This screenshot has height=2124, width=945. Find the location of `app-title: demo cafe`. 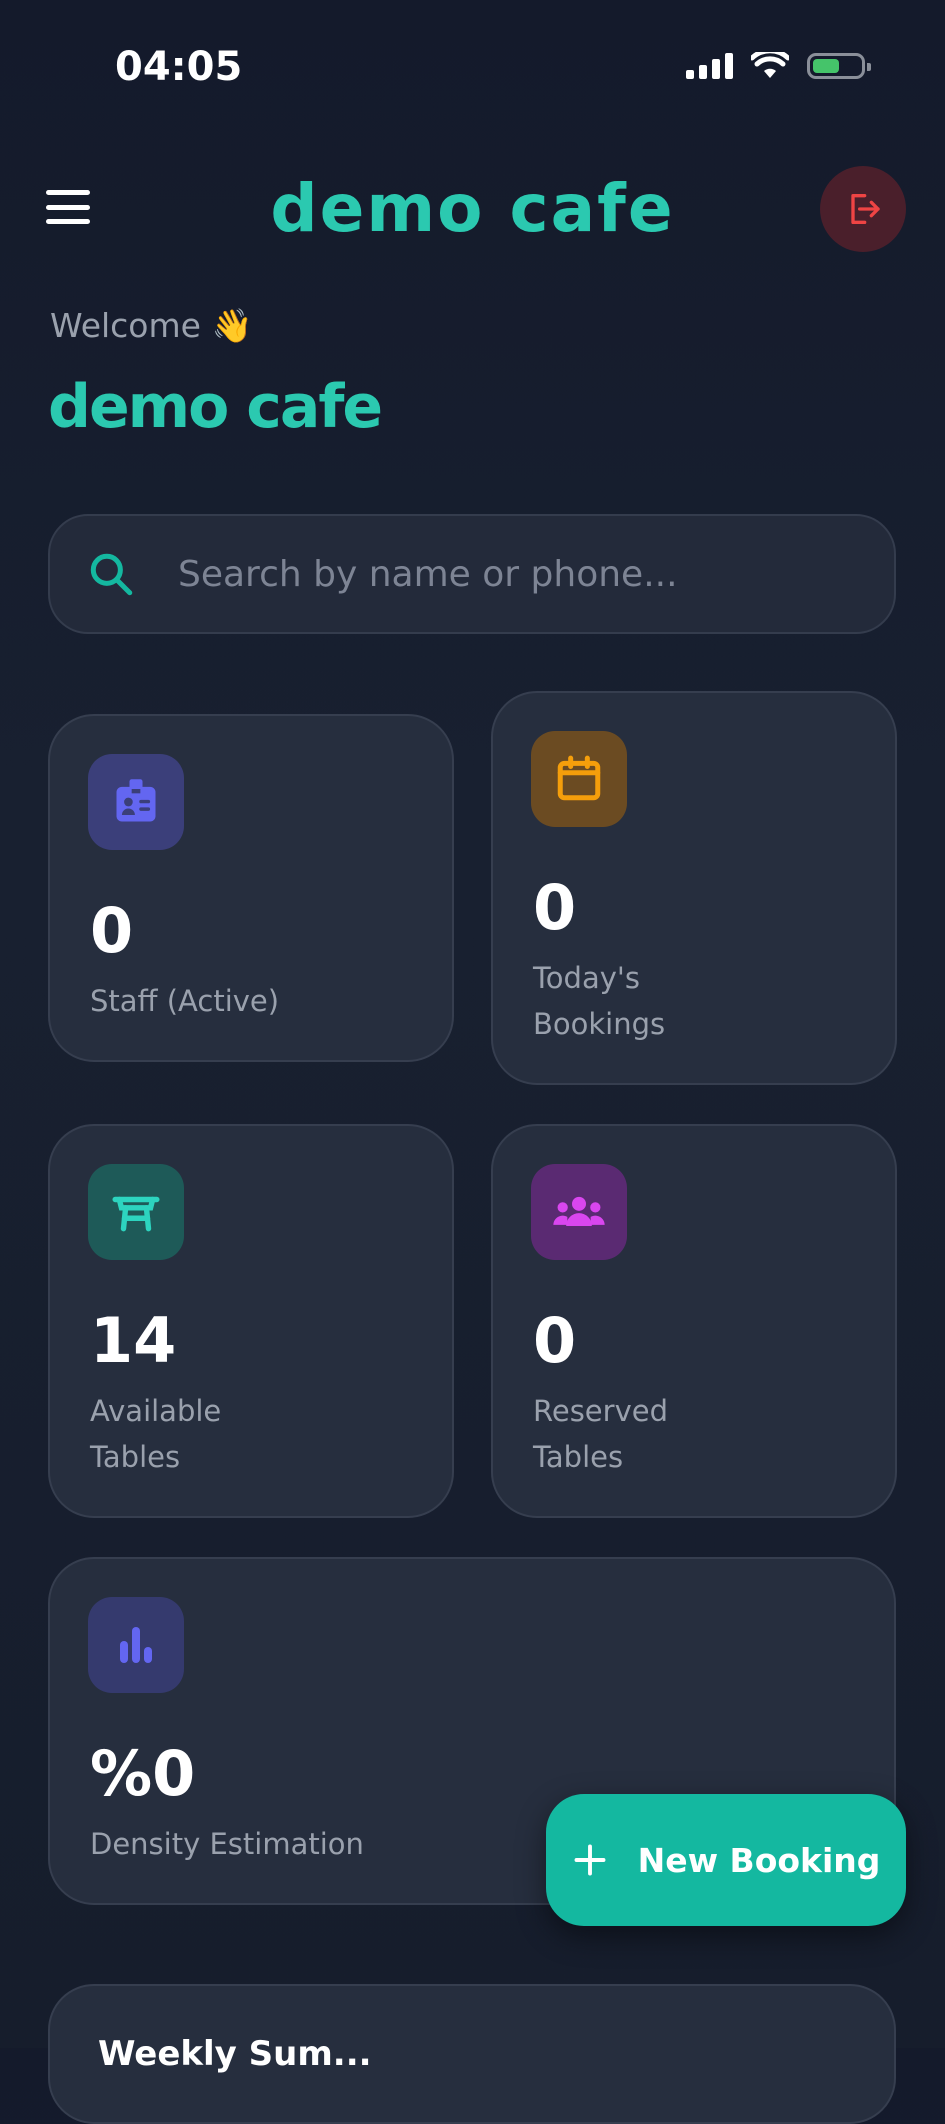

app-title: demo cafe is located at coordinates (472, 208).